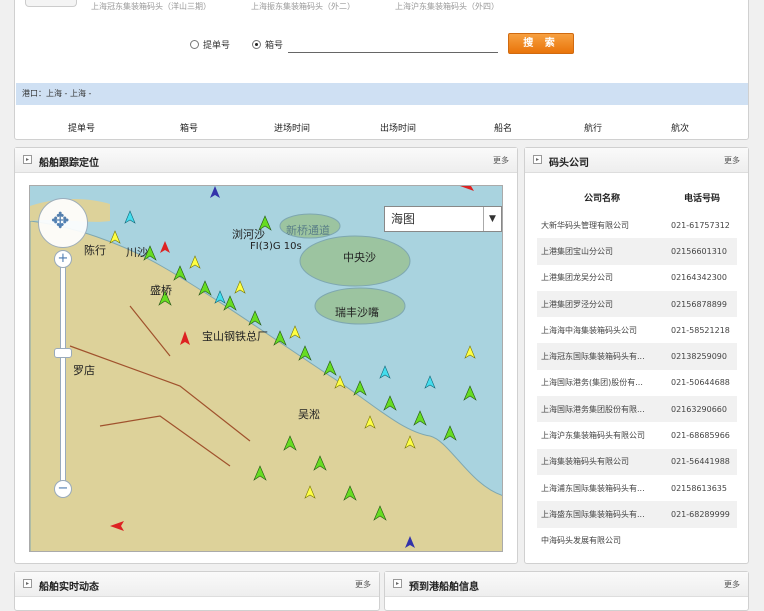  I want to click on table-row: 上海国际港务集团股份有限... 02163290660, so click(637, 409).